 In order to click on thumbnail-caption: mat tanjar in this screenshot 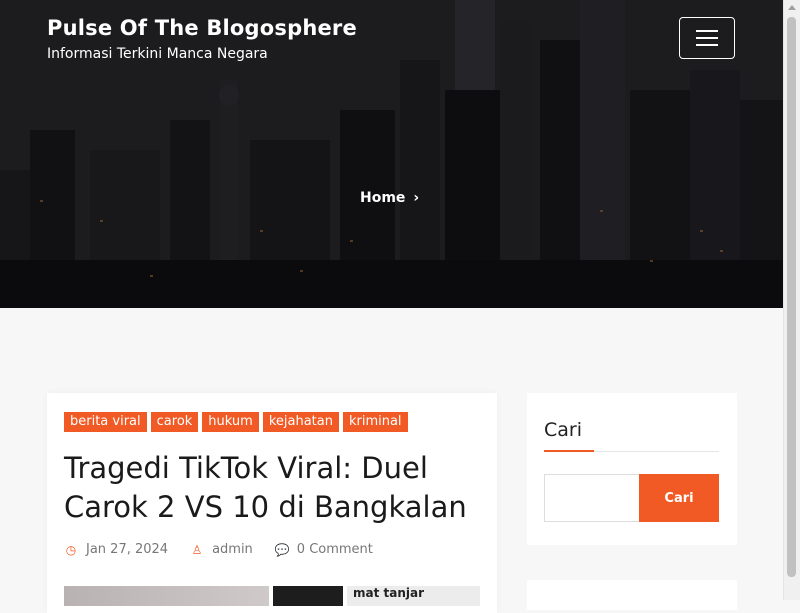, I will do `click(389, 593)`.